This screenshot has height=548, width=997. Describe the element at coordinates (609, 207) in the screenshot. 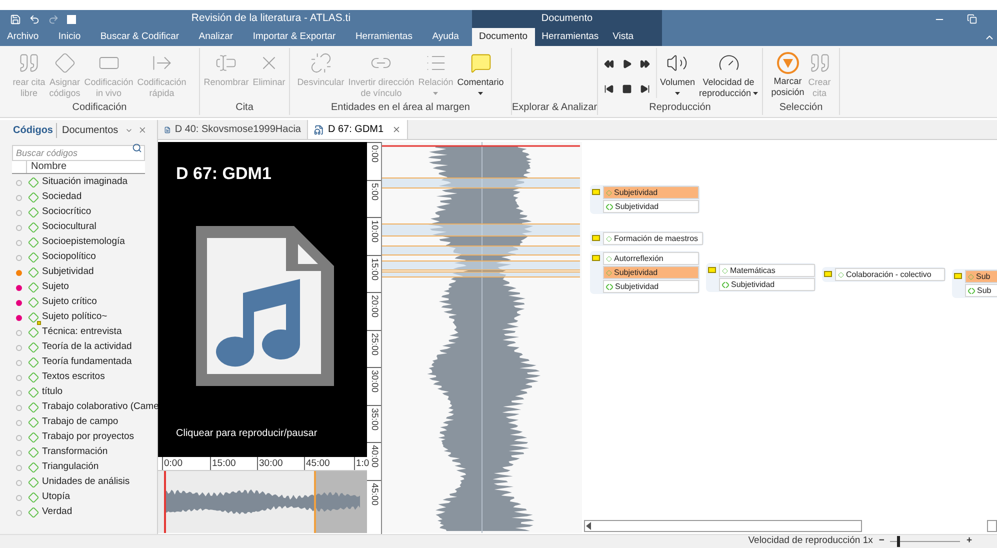

I see `link-icon` at that location.